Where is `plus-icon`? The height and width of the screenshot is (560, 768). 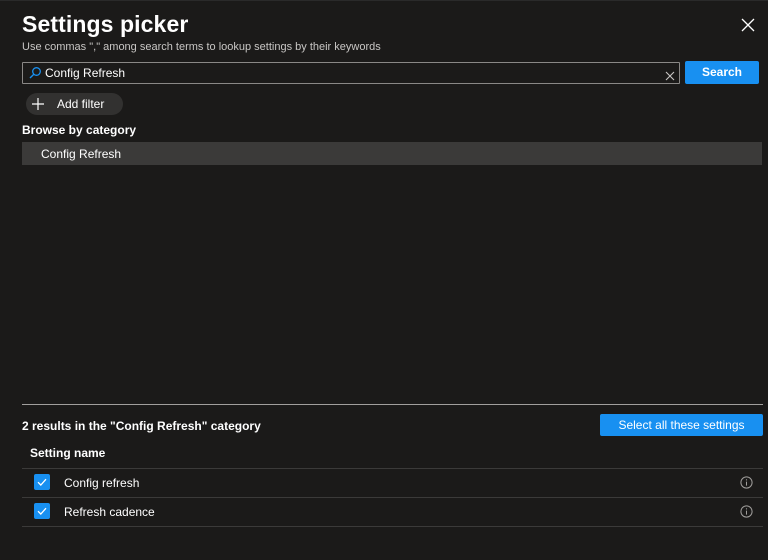
plus-icon is located at coordinates (38, 104).